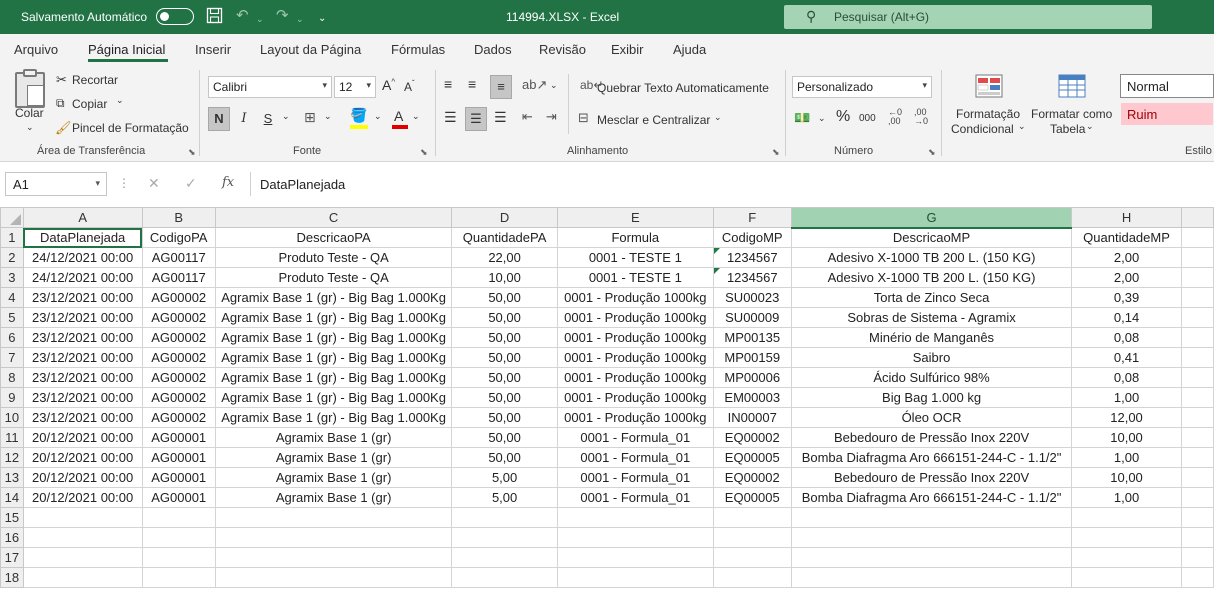 The width and height of the screenshot is (1214, 596). What do you see at coordinates (968, 17) in the screenshot?
I see `search-box: ⚲ Pesquisar (Alt+G)` at bounding box center [968, 17].